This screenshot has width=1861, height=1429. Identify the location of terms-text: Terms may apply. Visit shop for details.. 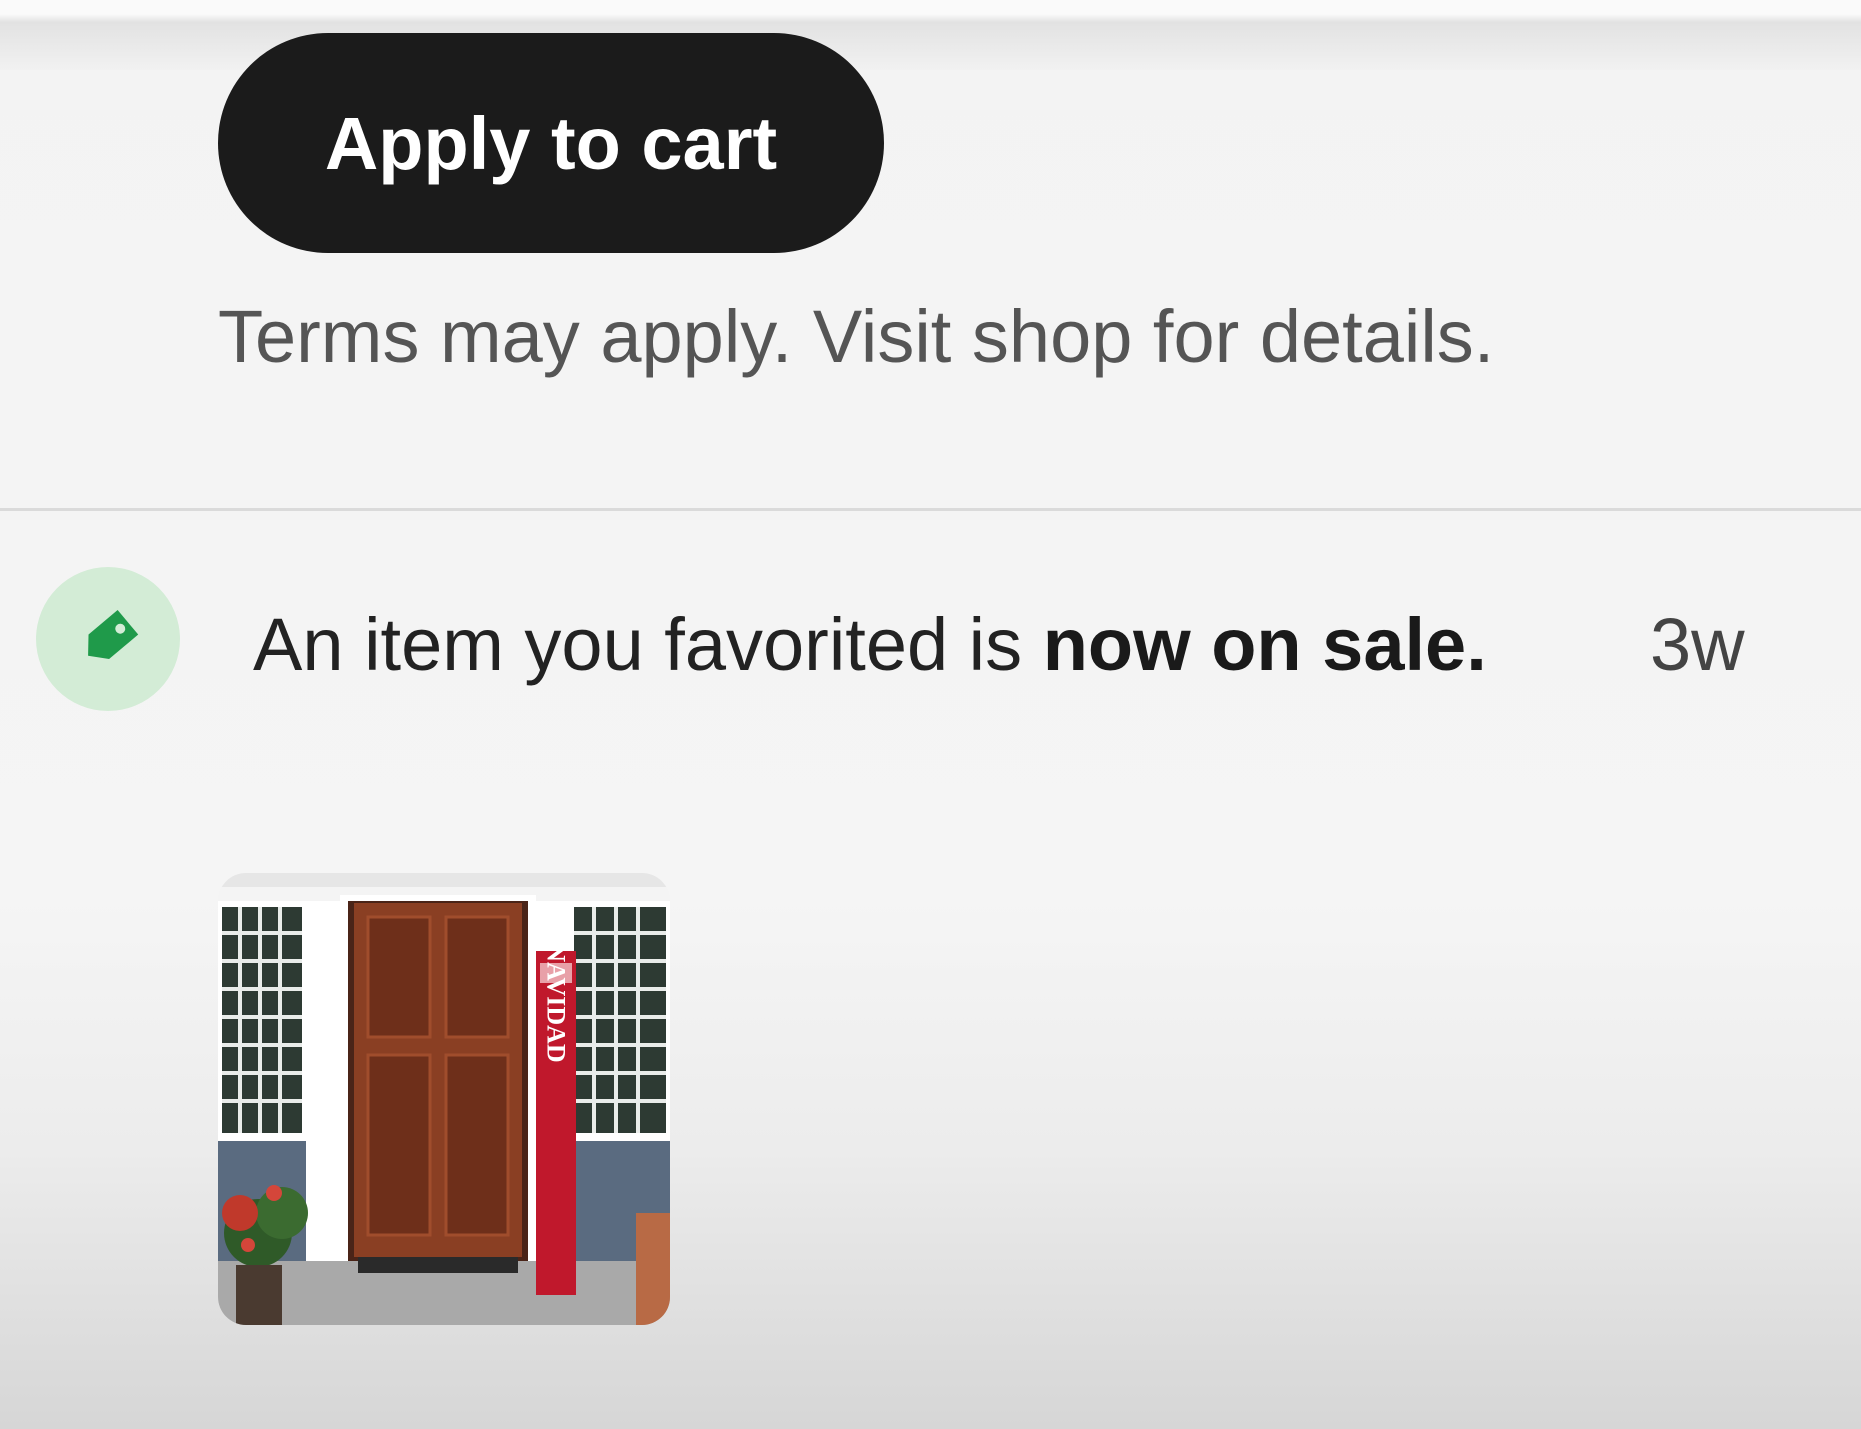
(856, 336).